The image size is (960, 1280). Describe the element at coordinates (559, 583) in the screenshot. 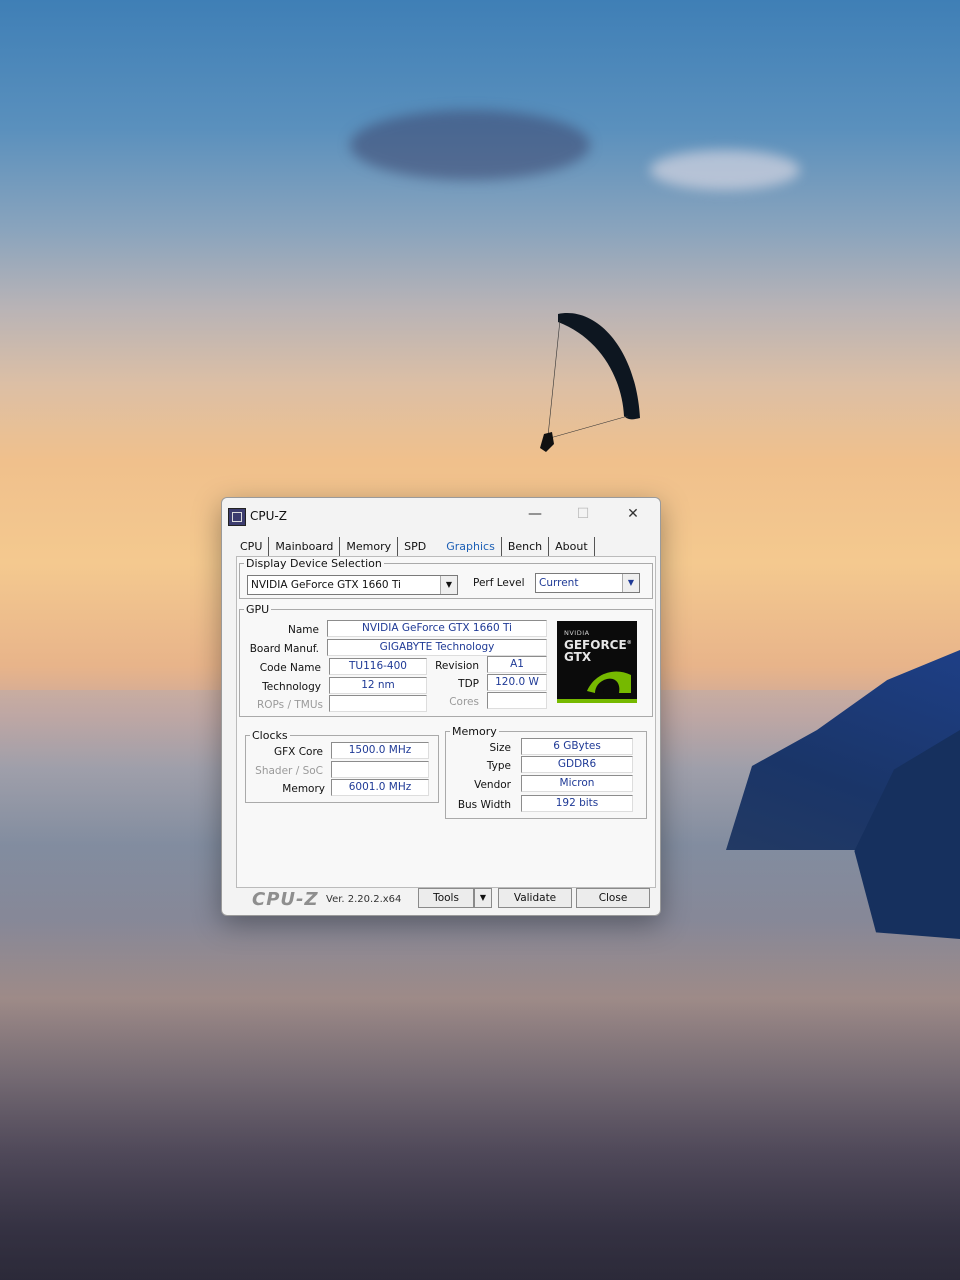

I see `perf-level-value: Current` at that location.